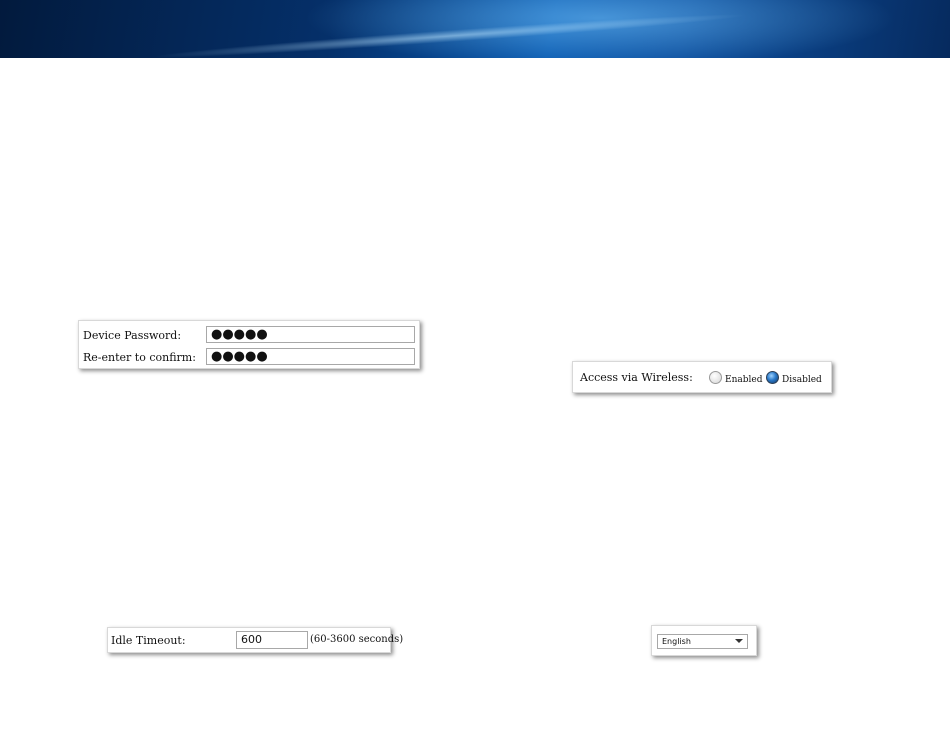 The height and width of the screenshot is (734, 950). I want to click on chevron-down-icon, so click(739, 641).